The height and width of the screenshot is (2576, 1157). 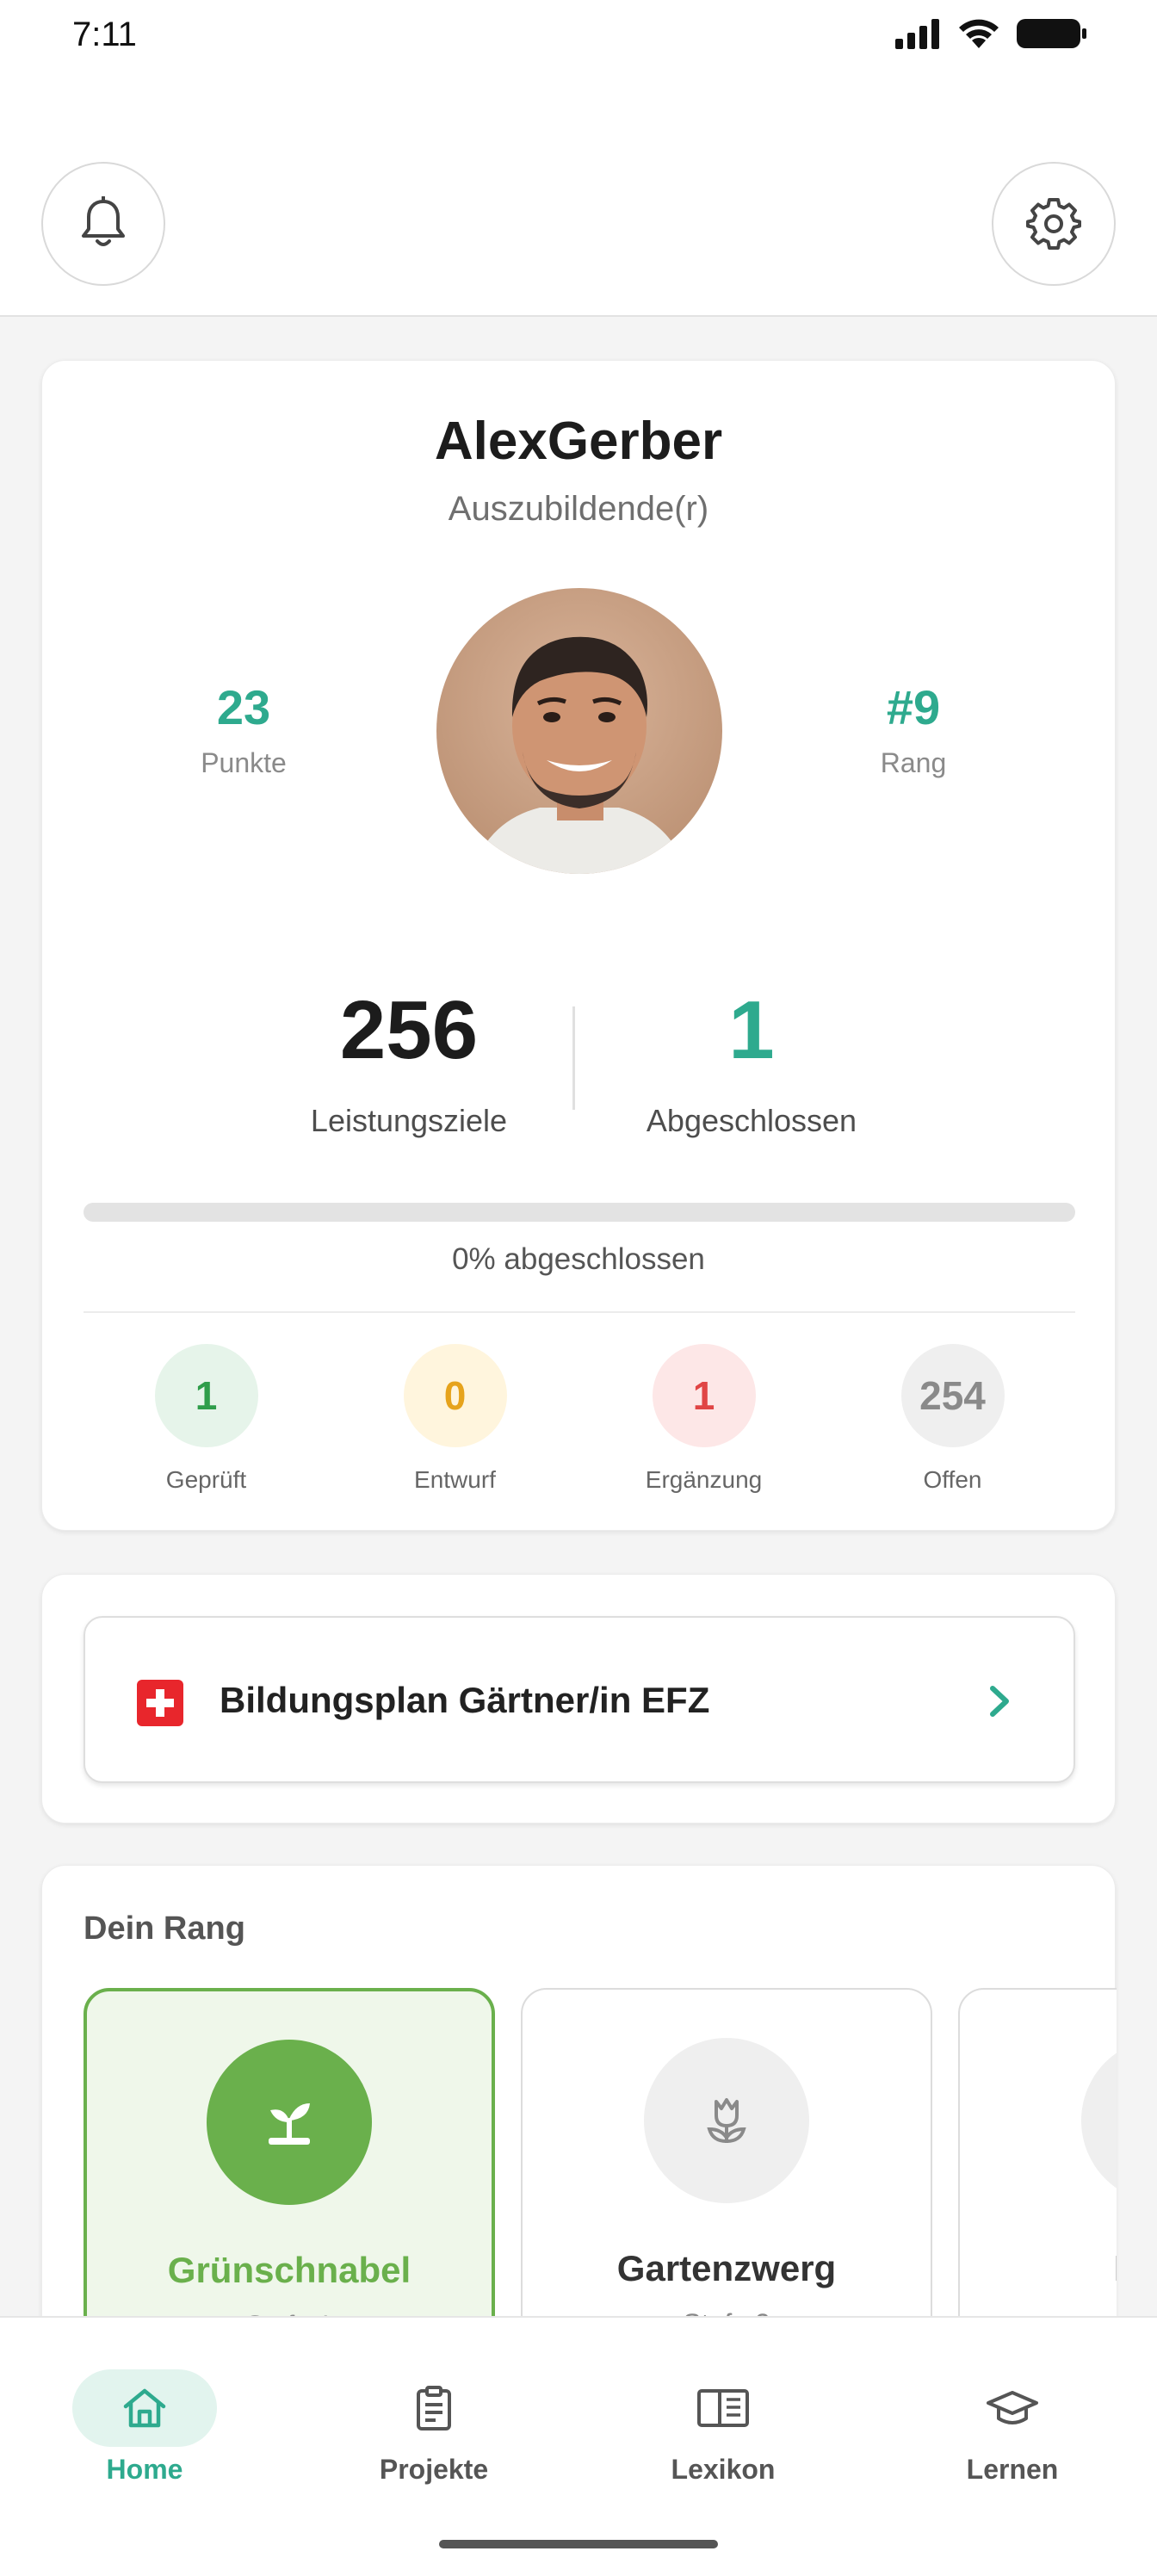 I want to click on graduation-cap-icon, so click(x=1013, y=2407).